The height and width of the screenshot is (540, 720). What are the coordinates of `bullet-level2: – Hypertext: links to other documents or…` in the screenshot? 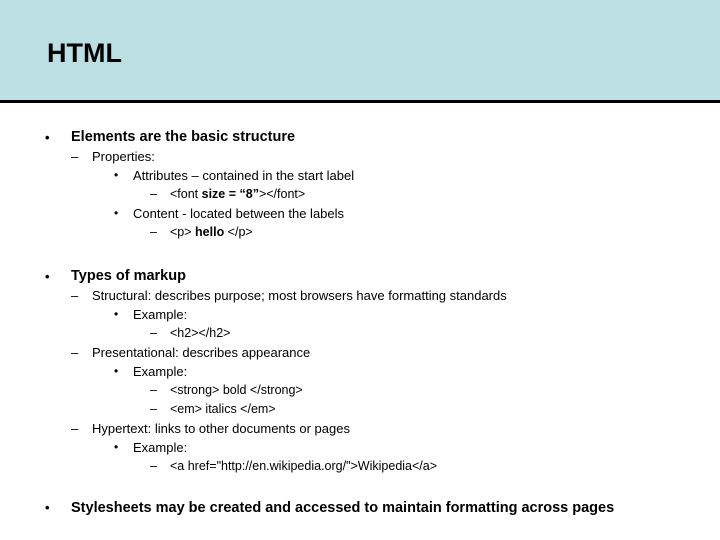 It's located at (360, 428).